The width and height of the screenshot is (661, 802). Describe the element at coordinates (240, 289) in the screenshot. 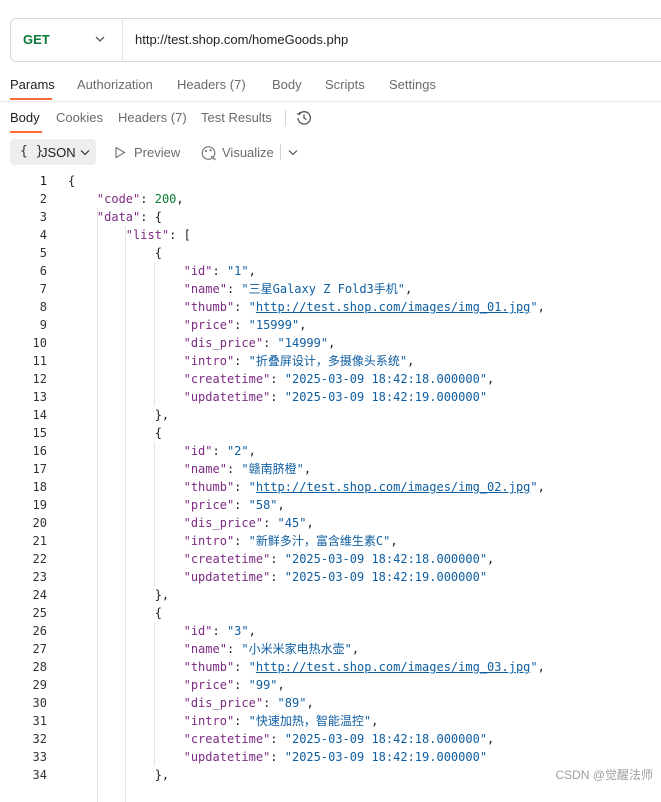

I see `code-text: "name": "三星Galaxy Z Fold3手机",` at that location.